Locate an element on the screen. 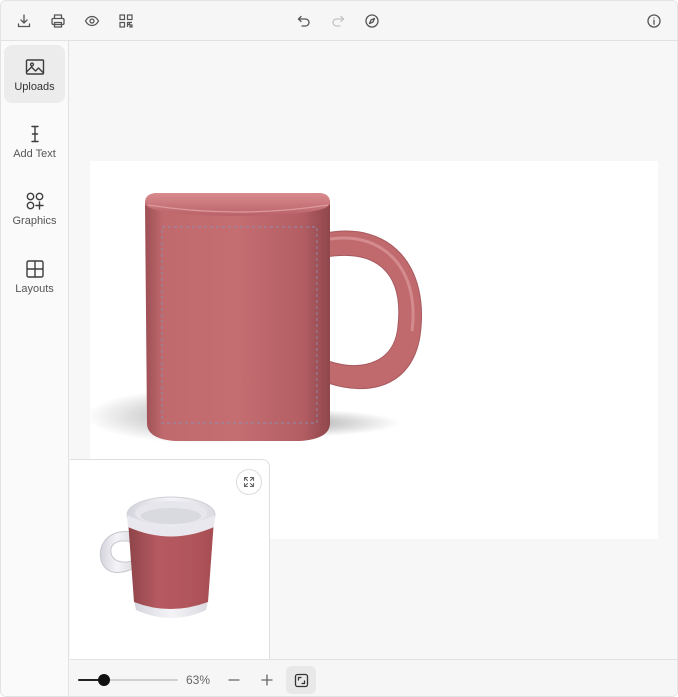  zoom-slider-thumb is located at coordinates (104, 680).